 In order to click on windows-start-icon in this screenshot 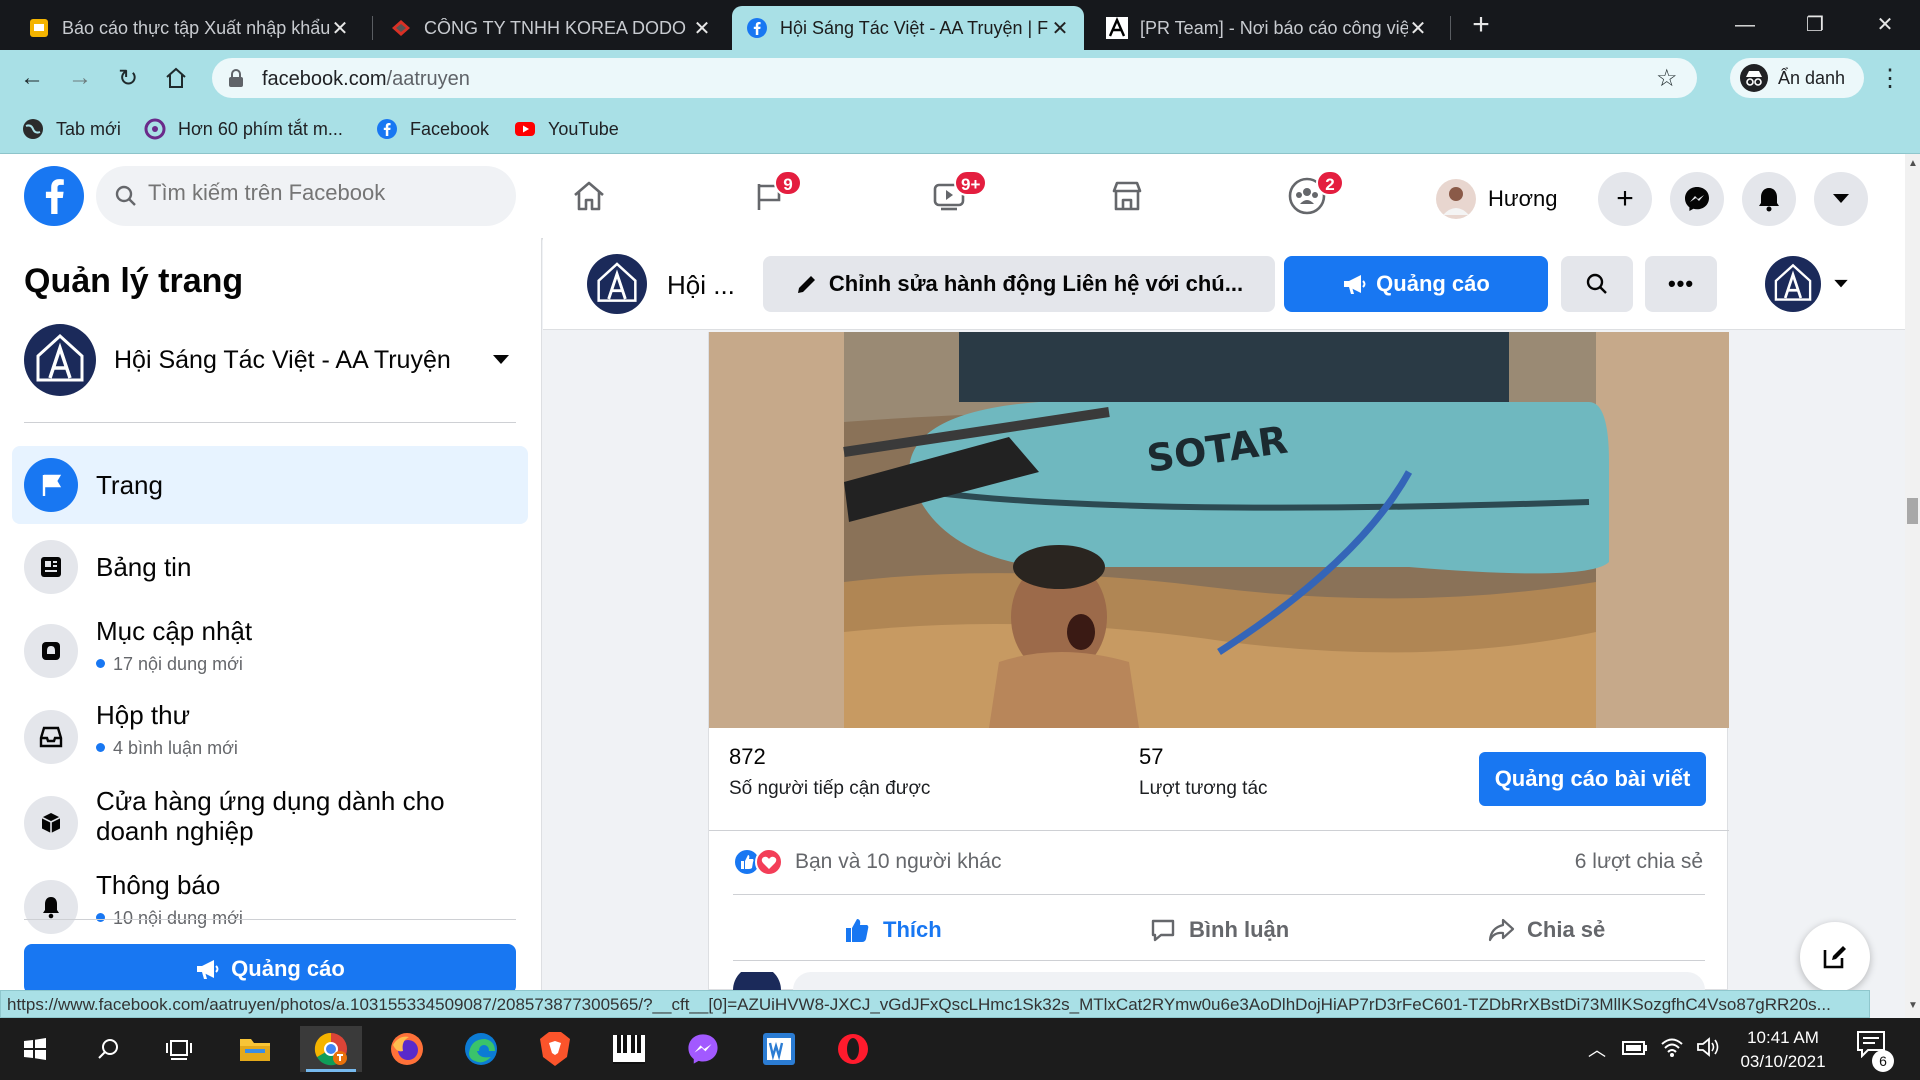, I will do `click(35, 1049)`.